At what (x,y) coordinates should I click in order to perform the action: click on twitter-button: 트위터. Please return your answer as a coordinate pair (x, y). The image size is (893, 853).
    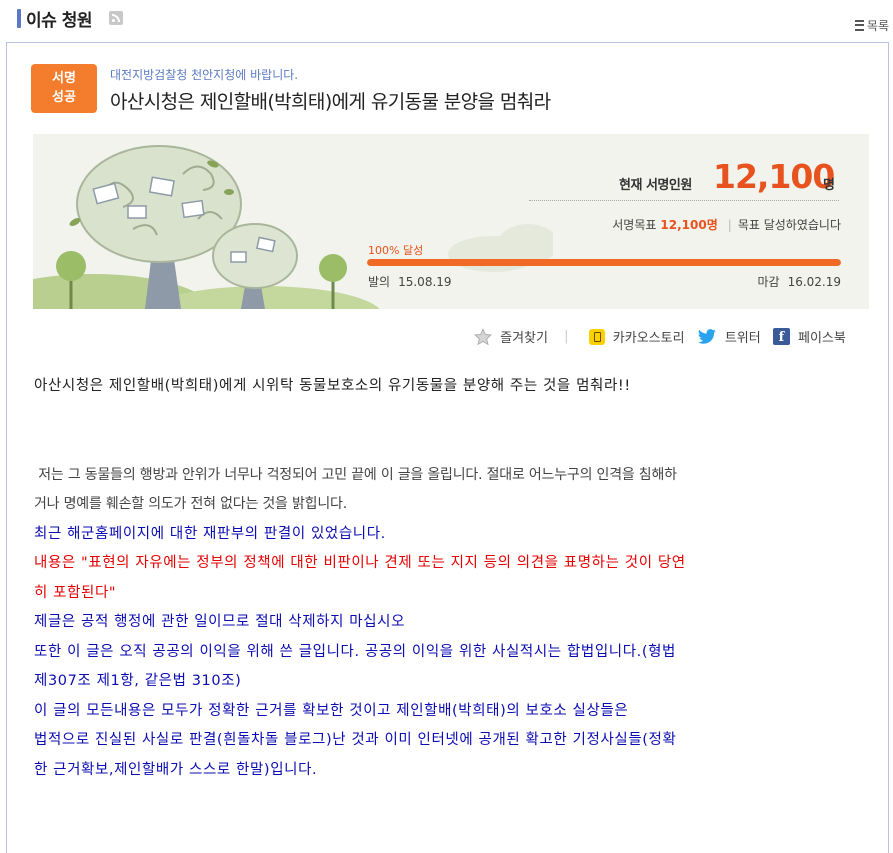
    Looking at the image, I should click on (743, 336).